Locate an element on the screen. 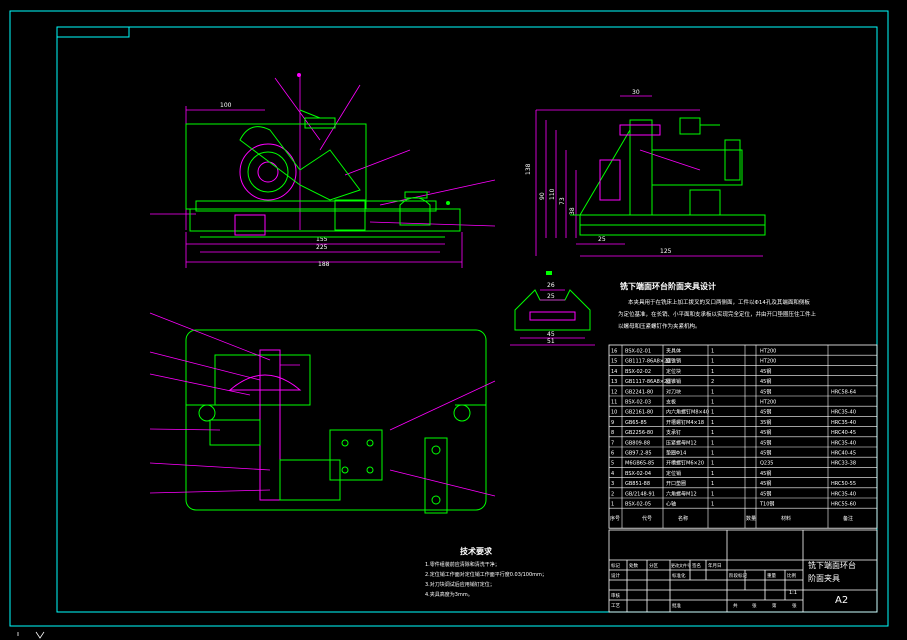 The height and width of the screenshot is (640, 907). dim-90: 90 is located at coordinates (542, 196).